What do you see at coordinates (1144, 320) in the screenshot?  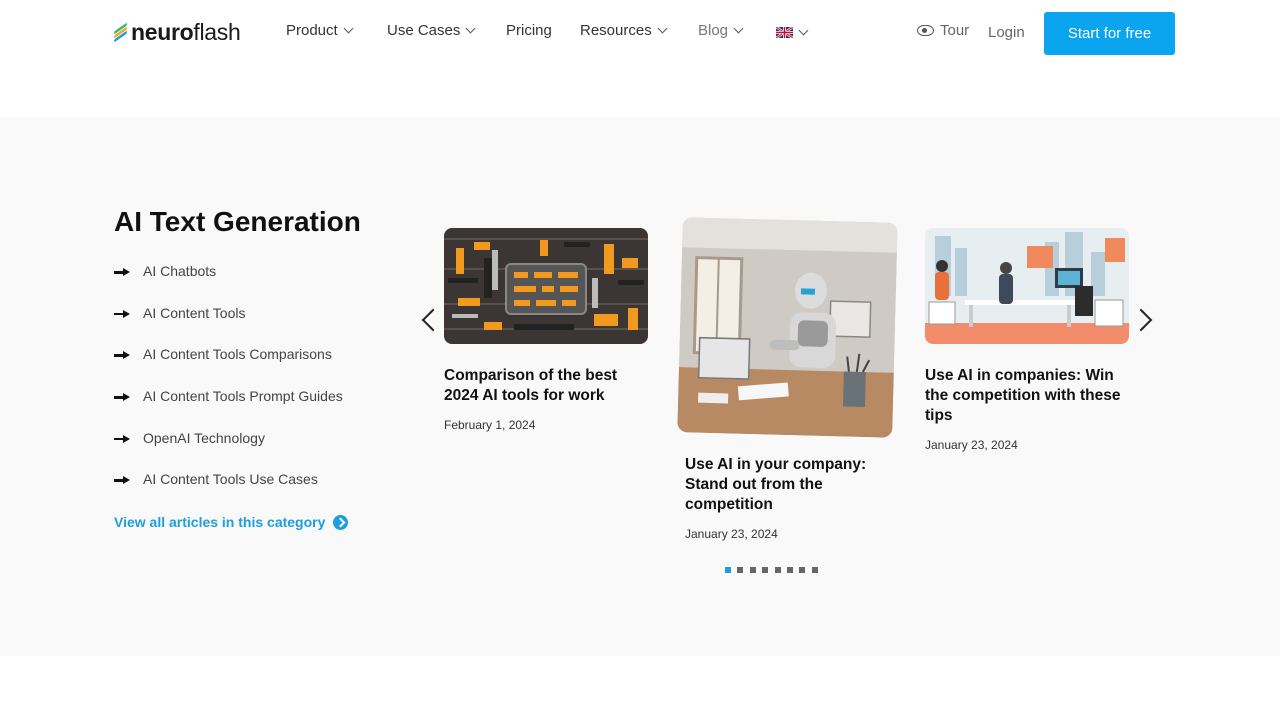 I see `carousel-next-button` at bounding box center [1144, 320].